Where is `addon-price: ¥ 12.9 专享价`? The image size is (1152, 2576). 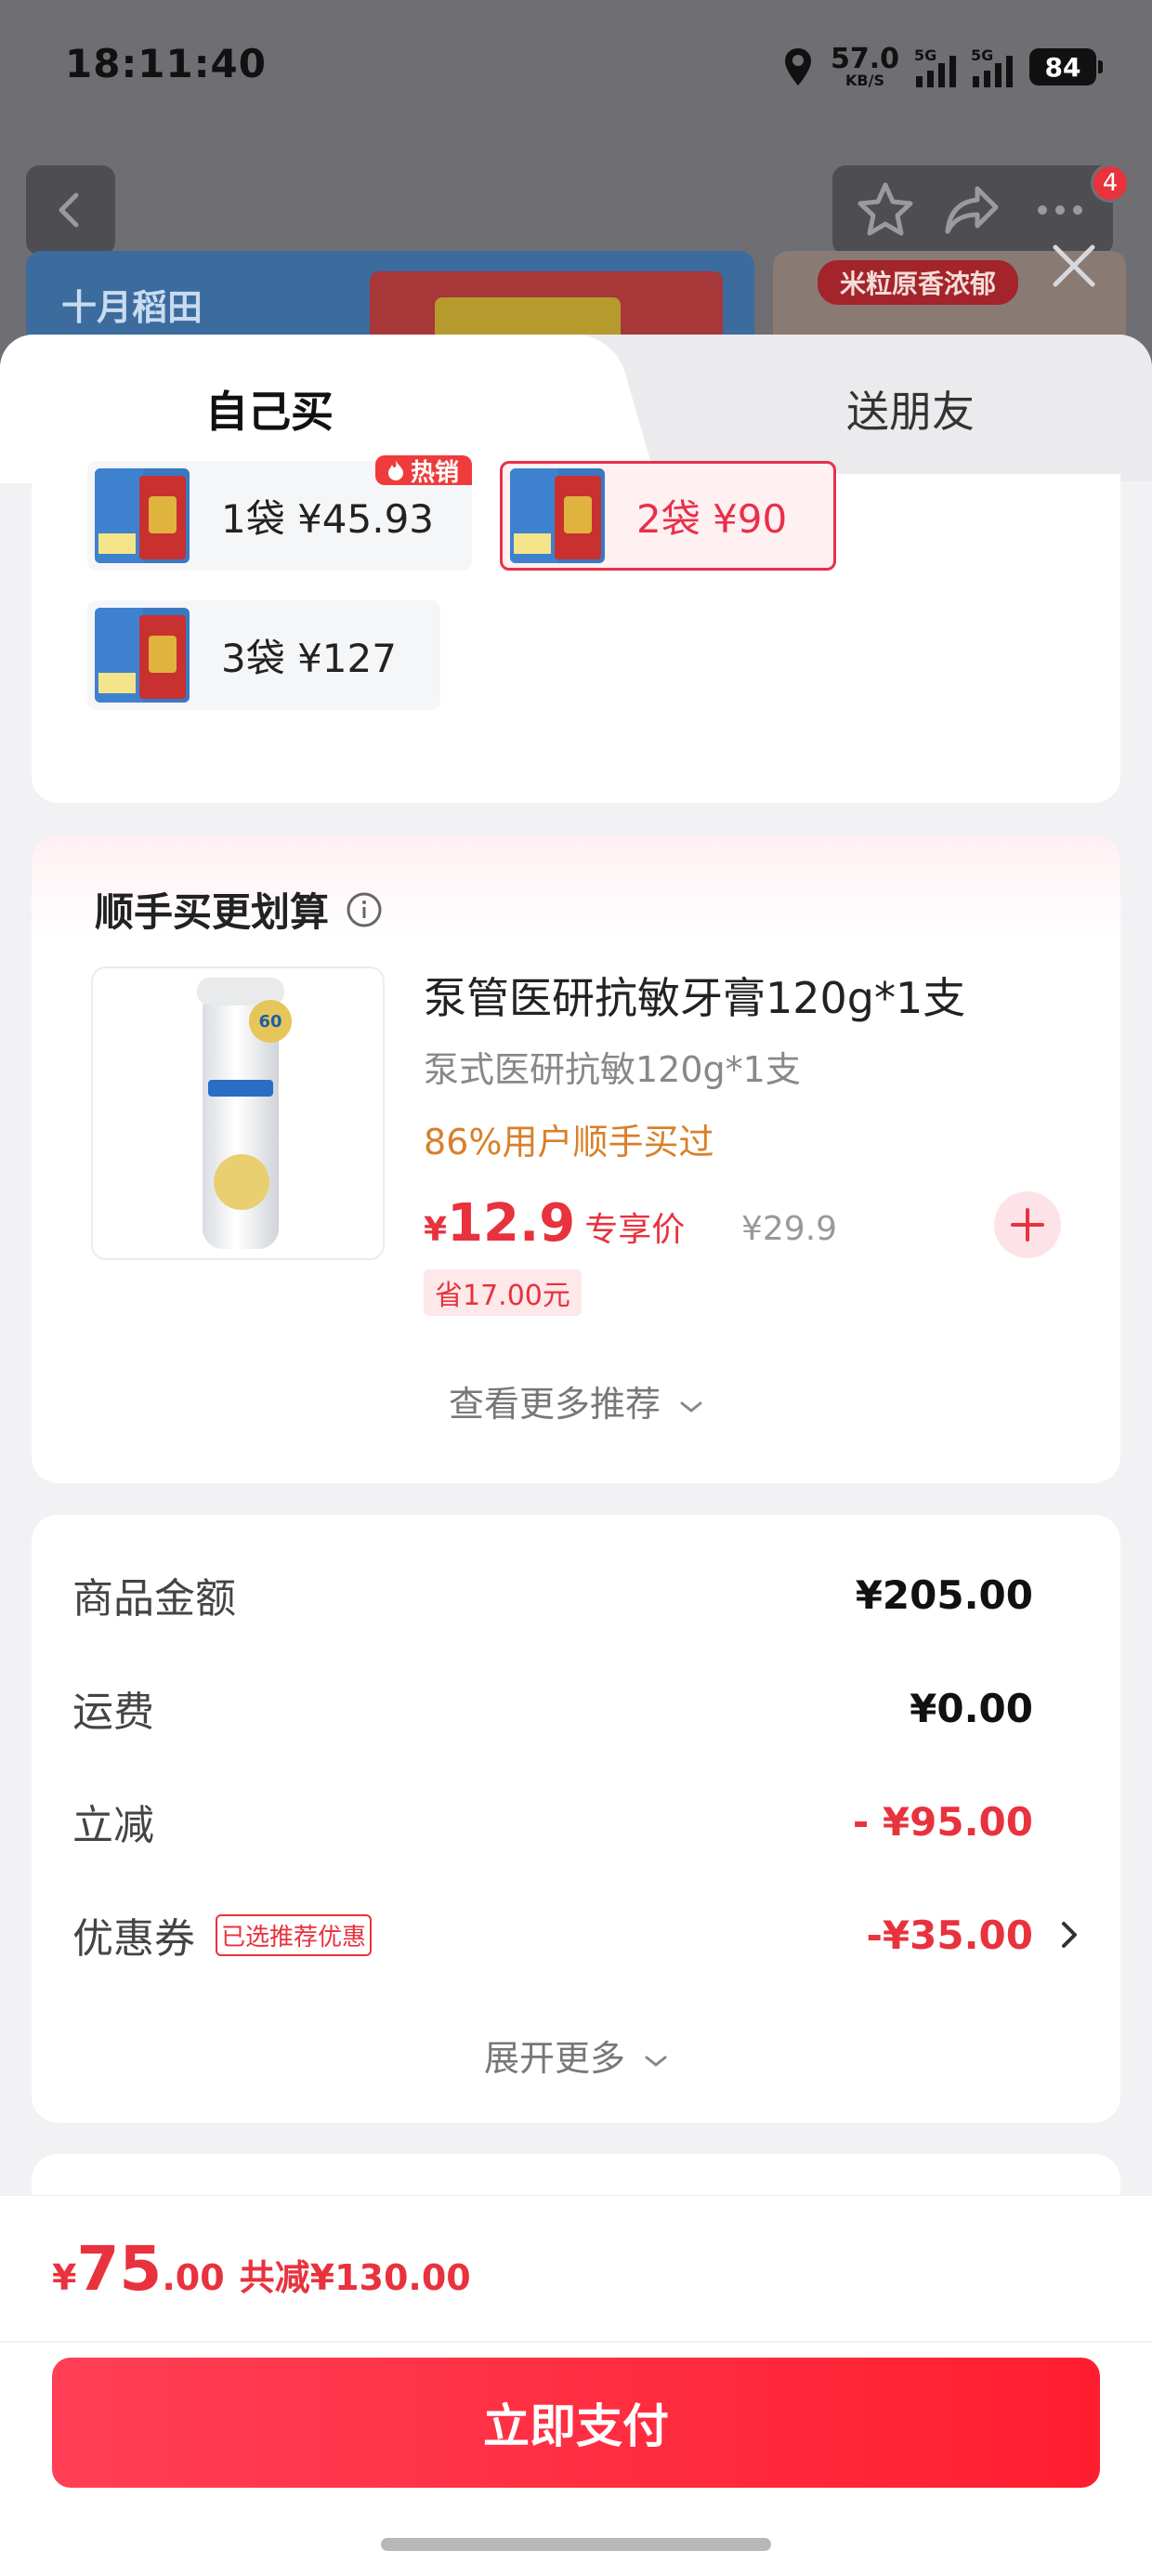
addon-price: ¥ 12.9 专享价 is located at coordinates (554, 1223).